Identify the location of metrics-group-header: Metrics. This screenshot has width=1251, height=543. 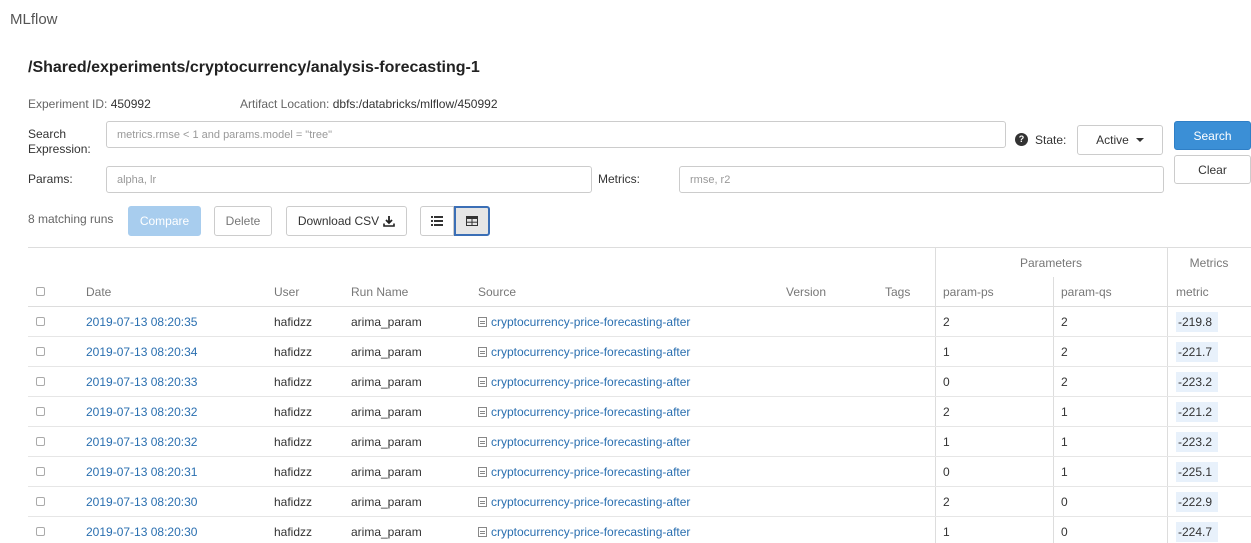
(1209, 263).